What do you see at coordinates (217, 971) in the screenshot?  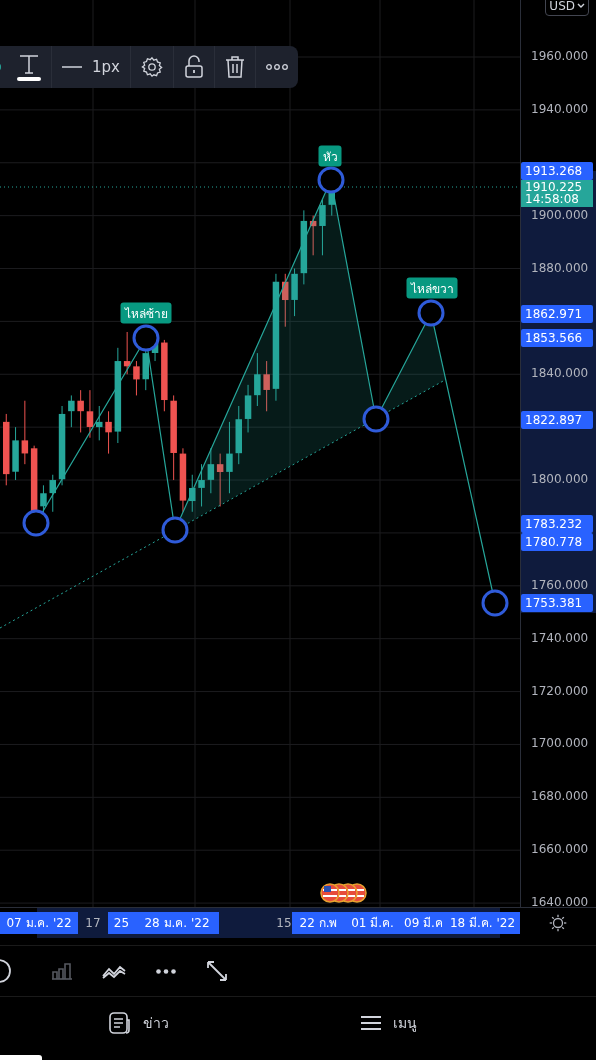 I see `fullscreen-icon` at bounding box center [217, 971].